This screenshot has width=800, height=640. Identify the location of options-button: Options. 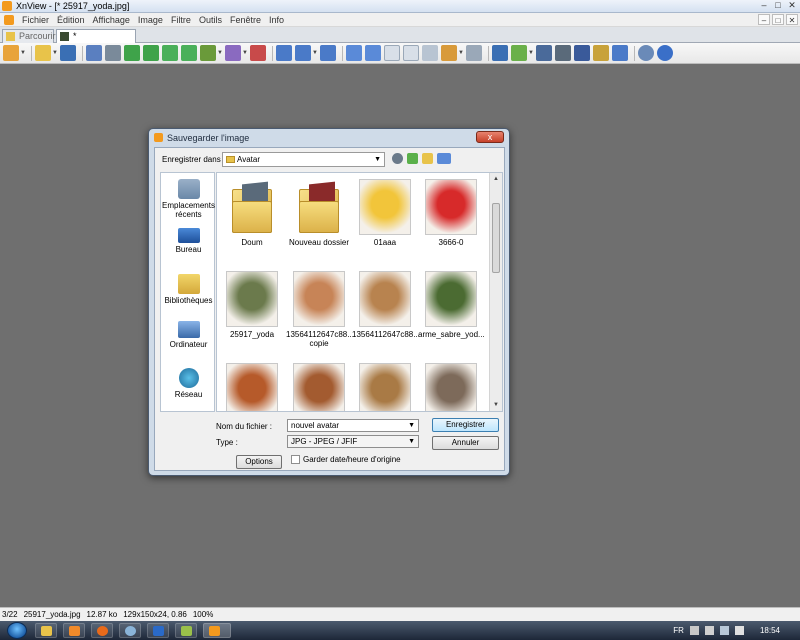
(259, 462).